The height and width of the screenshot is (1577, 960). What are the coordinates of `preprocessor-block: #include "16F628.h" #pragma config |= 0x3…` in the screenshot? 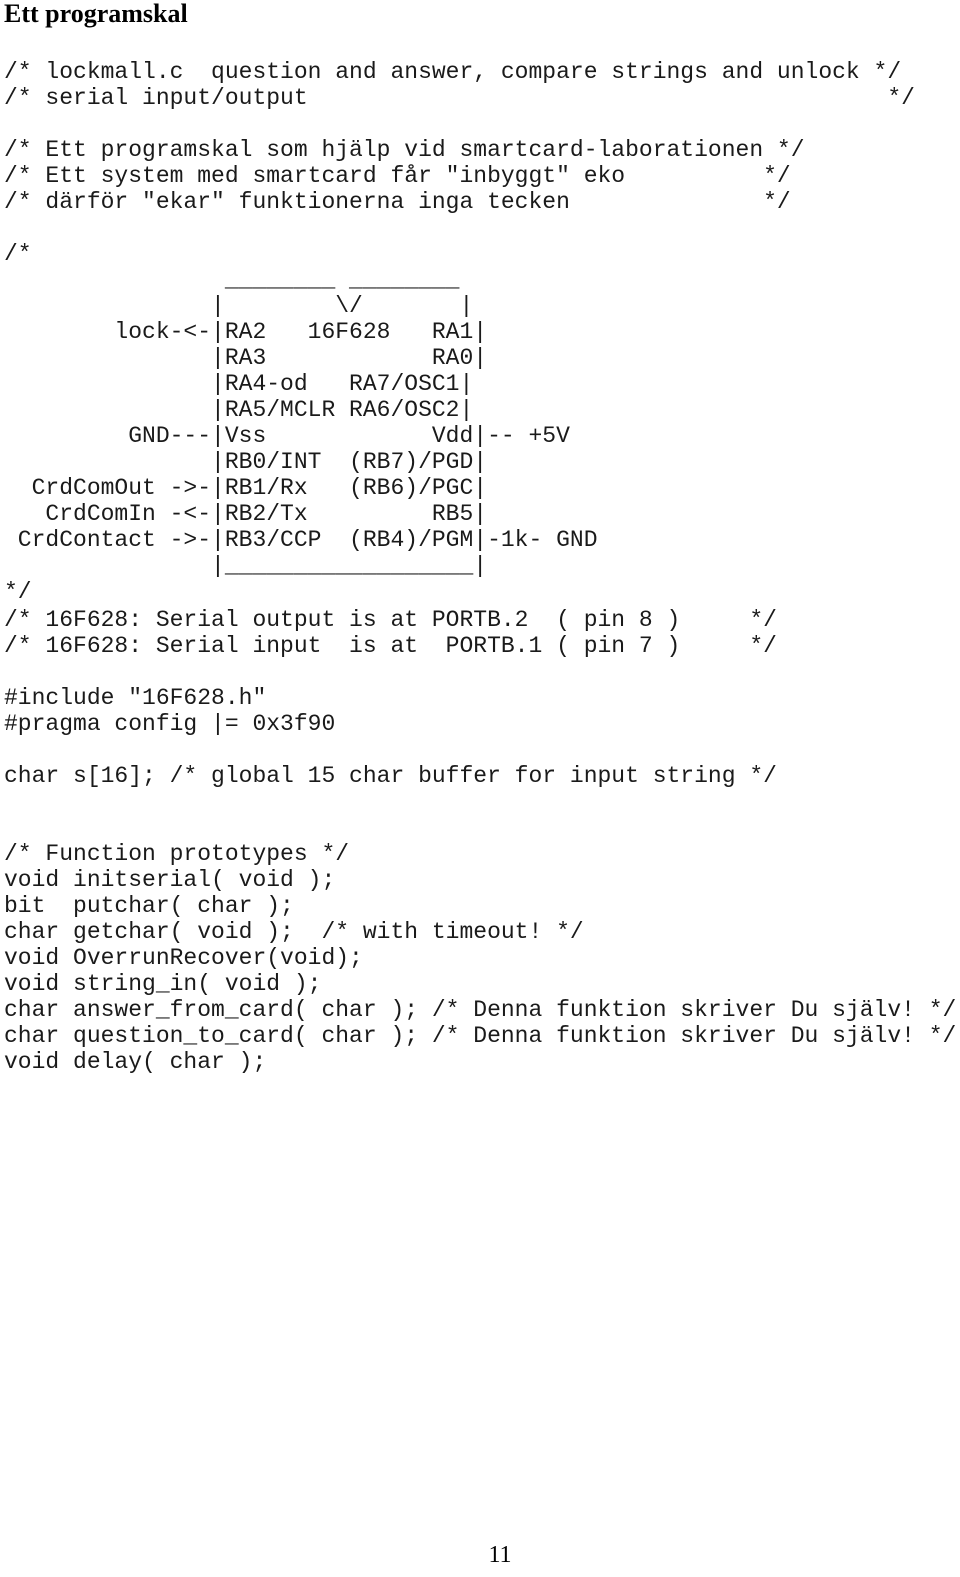 It's located at (169, 711).